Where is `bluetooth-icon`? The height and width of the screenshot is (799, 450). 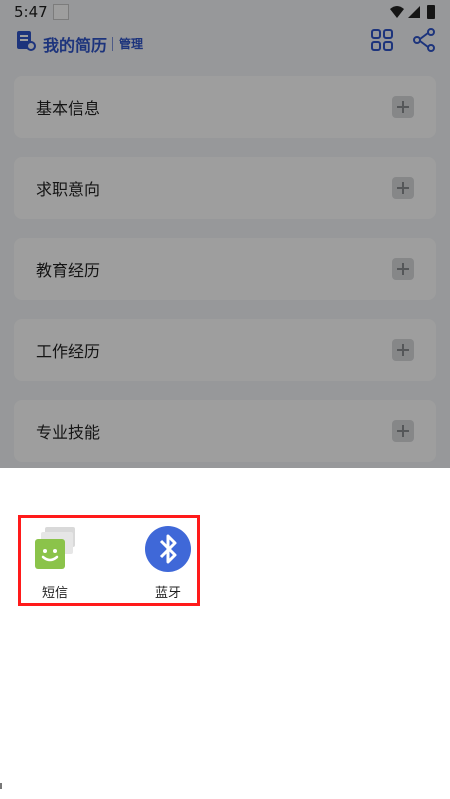 bluetooth-icon is located at coordinates (168, 549).